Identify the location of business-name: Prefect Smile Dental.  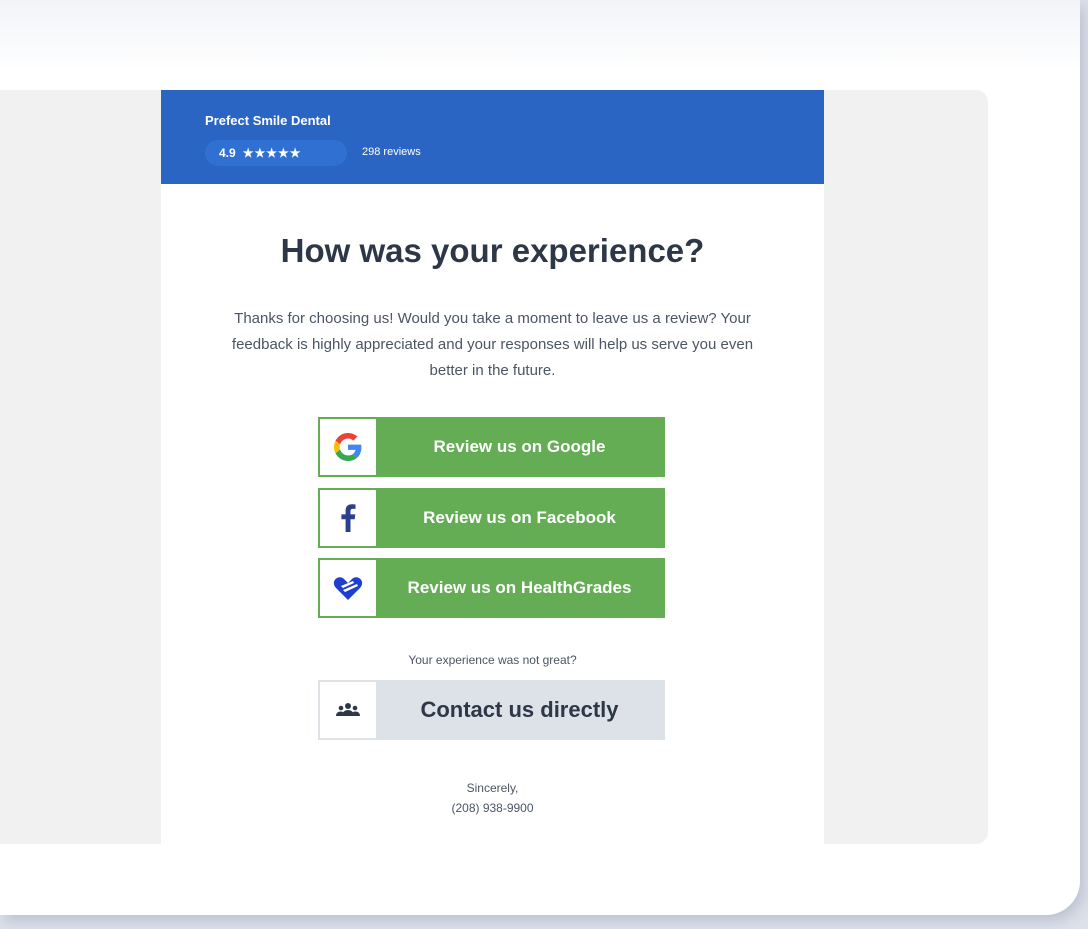
(268, 120).